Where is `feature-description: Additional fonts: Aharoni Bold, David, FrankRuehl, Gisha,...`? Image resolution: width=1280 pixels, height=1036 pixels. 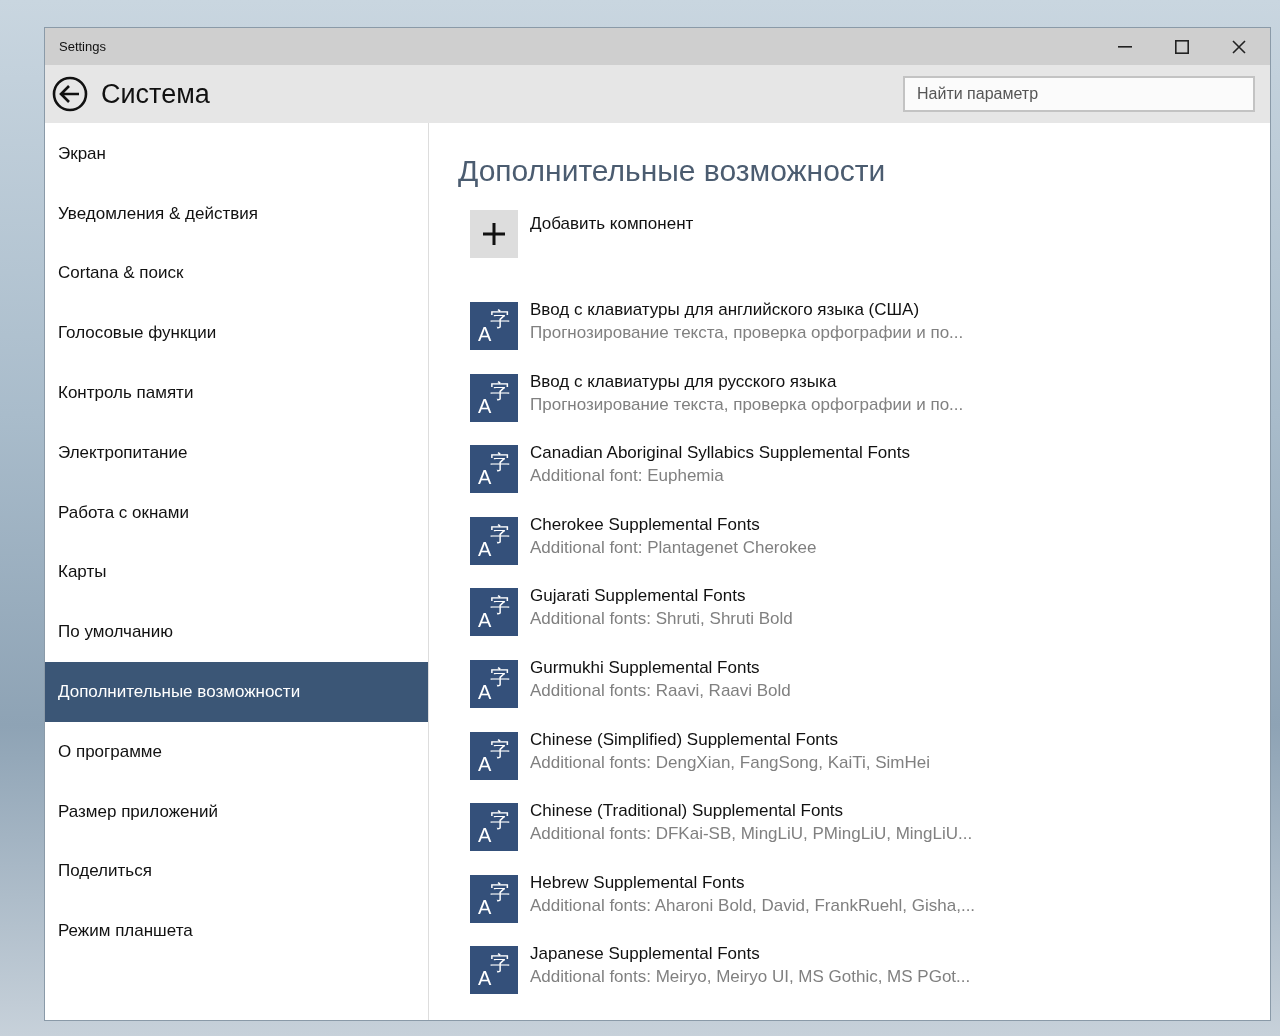
feature-description: Additional fonts: Aharoni Bold, David, FrankRuehl, Gisha,... is located at coordinates (753, 905).